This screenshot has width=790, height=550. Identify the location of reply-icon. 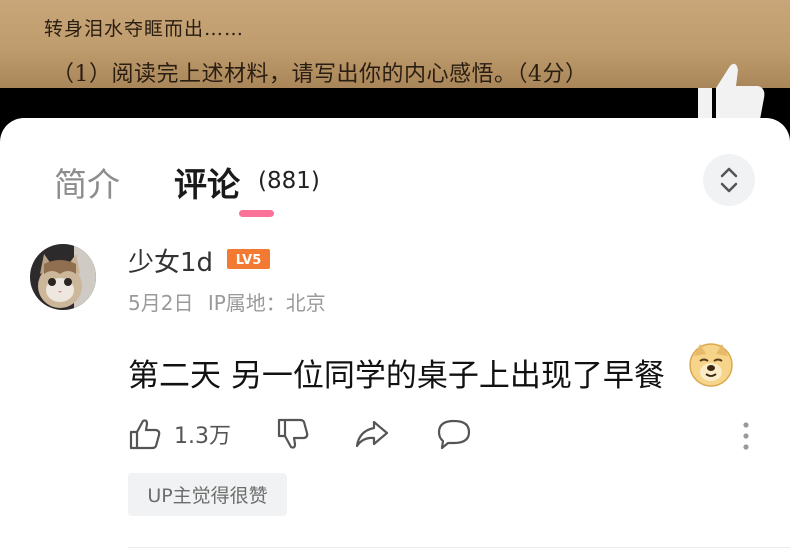
(454, 434).